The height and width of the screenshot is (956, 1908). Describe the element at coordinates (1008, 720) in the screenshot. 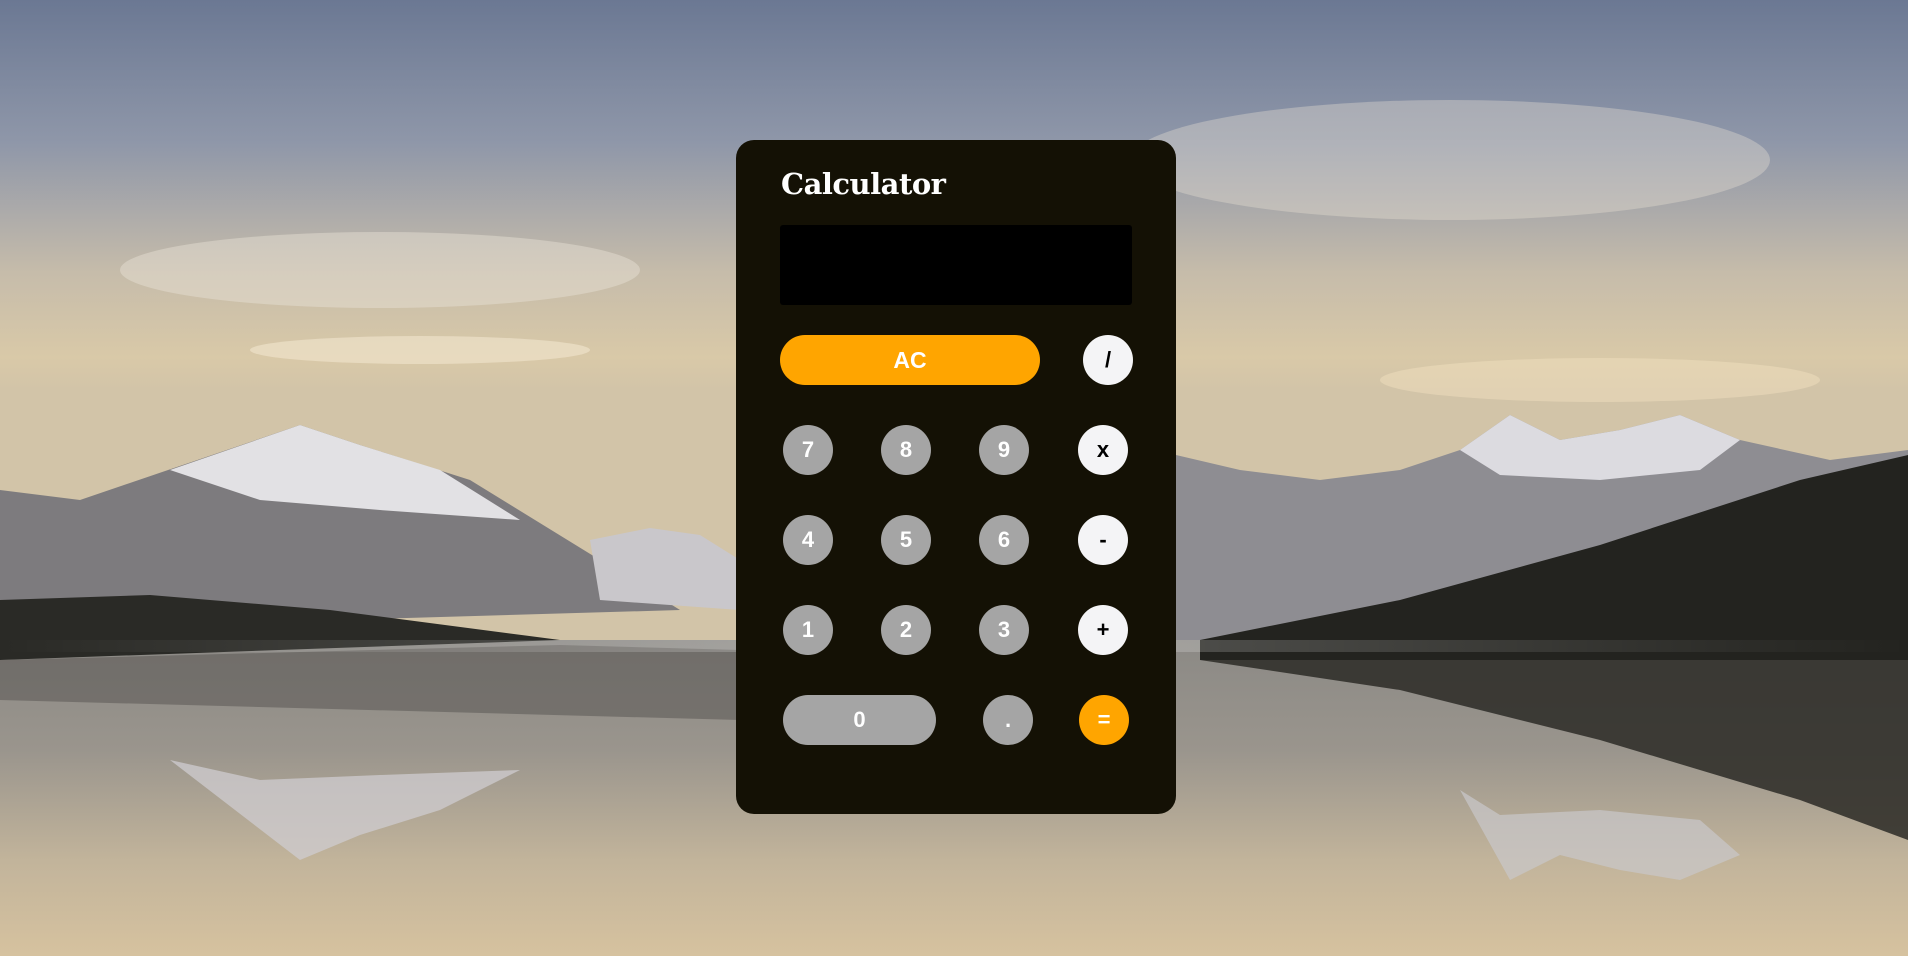

I see `decimal-button: .` at that location.